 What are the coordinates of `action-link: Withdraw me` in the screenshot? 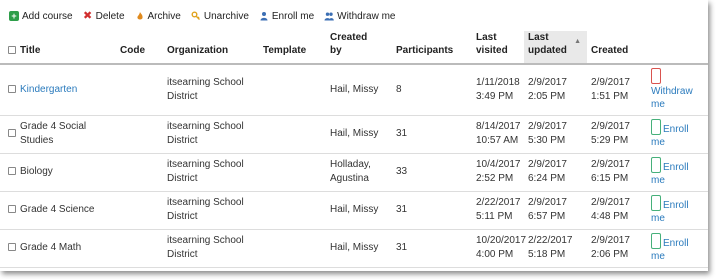 It's located at (677, 89).